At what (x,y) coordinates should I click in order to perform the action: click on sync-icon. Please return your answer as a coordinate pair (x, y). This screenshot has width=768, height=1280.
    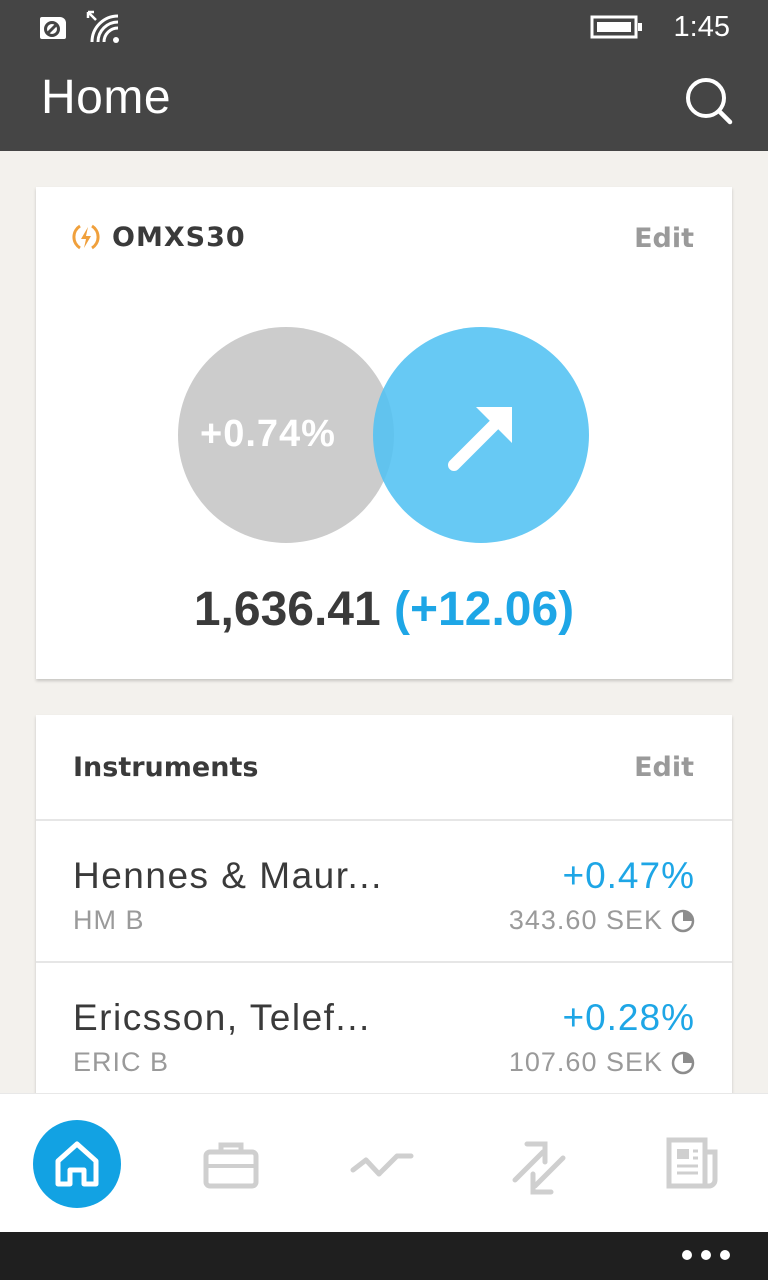
    Looking at the image, I should click on (53, 28).